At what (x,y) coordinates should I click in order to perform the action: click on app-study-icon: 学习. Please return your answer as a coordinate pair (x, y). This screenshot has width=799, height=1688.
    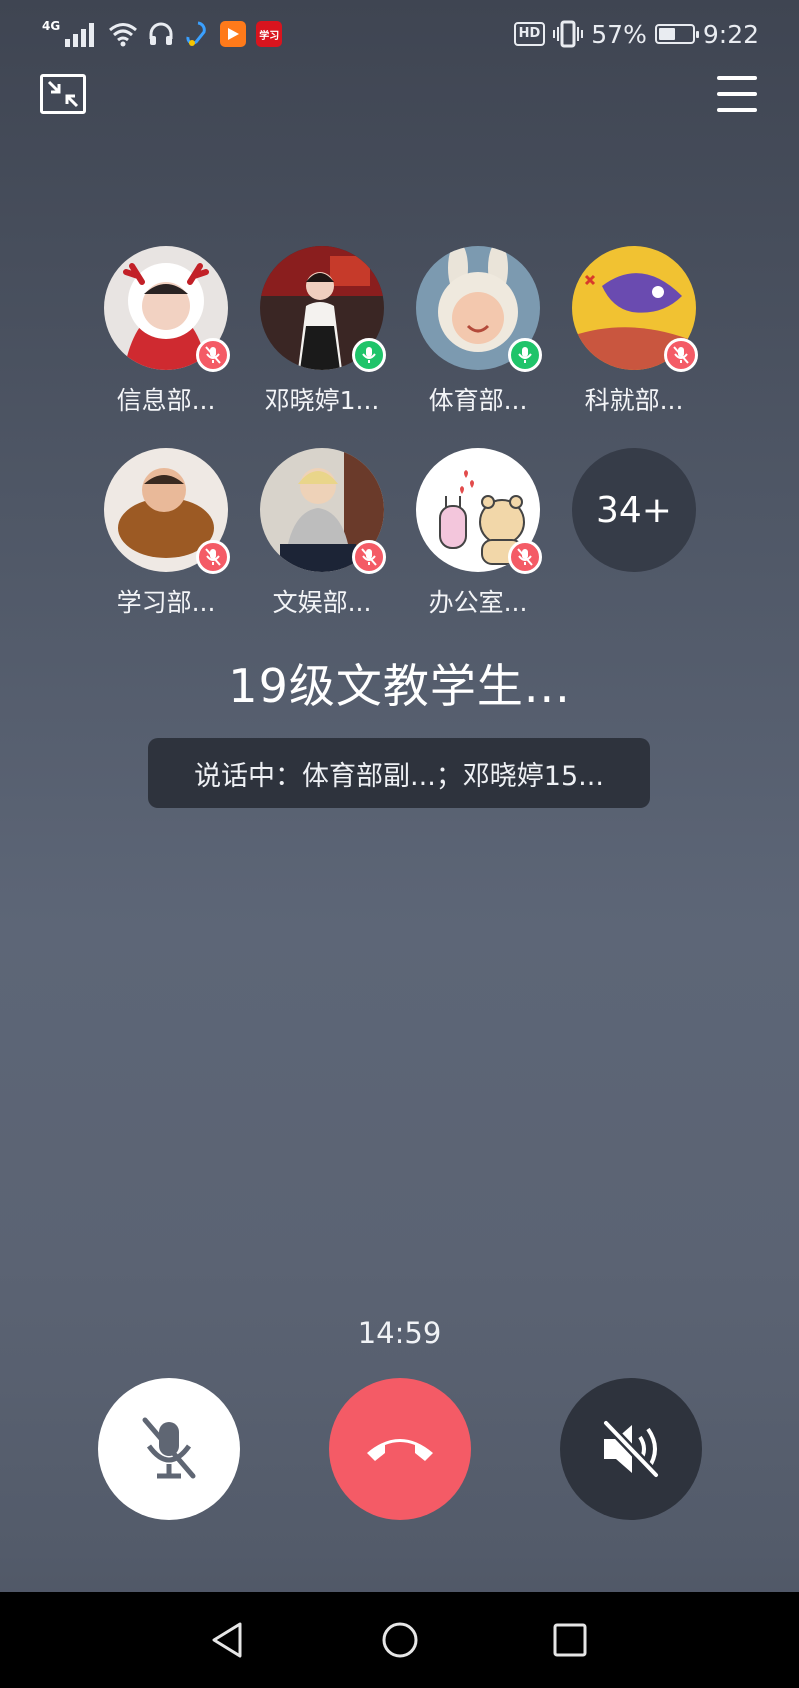
    Looking at the image, I should click on (269, 34).